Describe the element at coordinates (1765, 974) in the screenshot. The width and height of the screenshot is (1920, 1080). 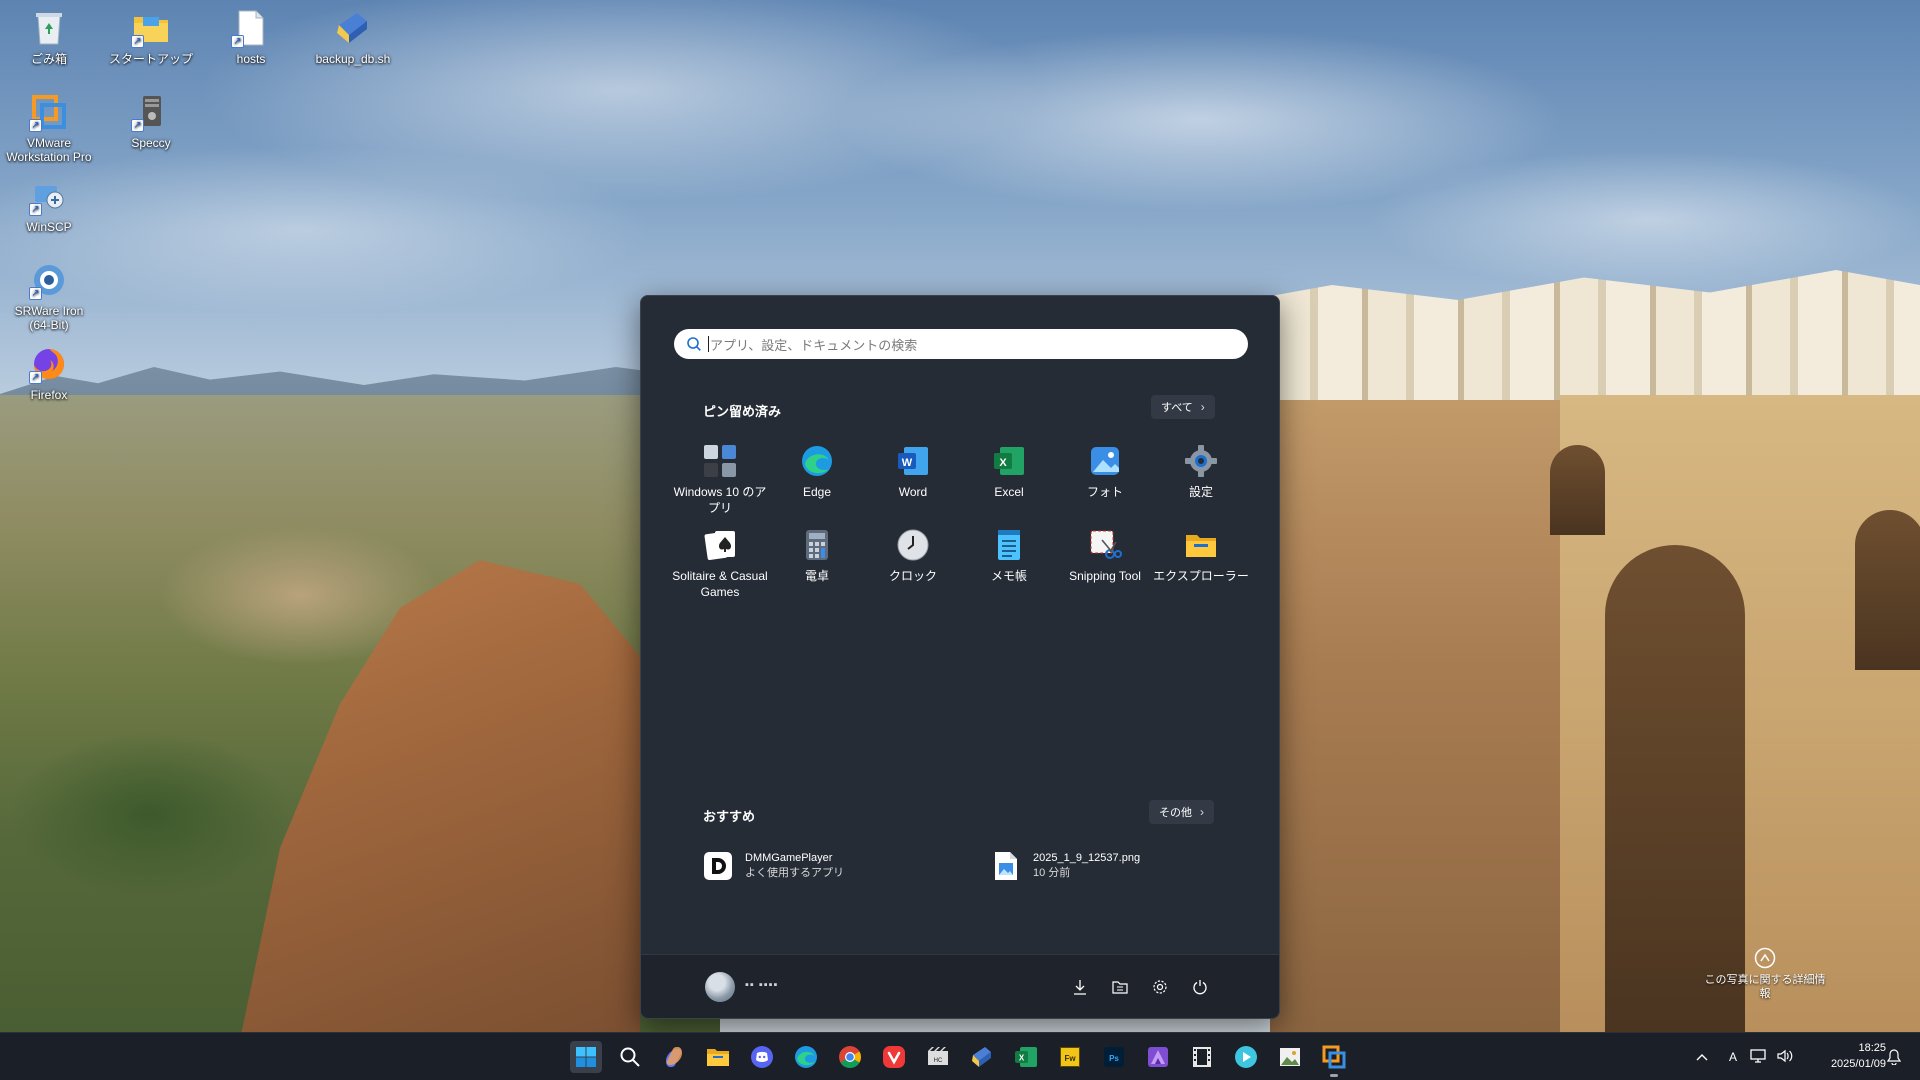
I see `photo-info-widget: この写真に関する詳細情報` at that location.